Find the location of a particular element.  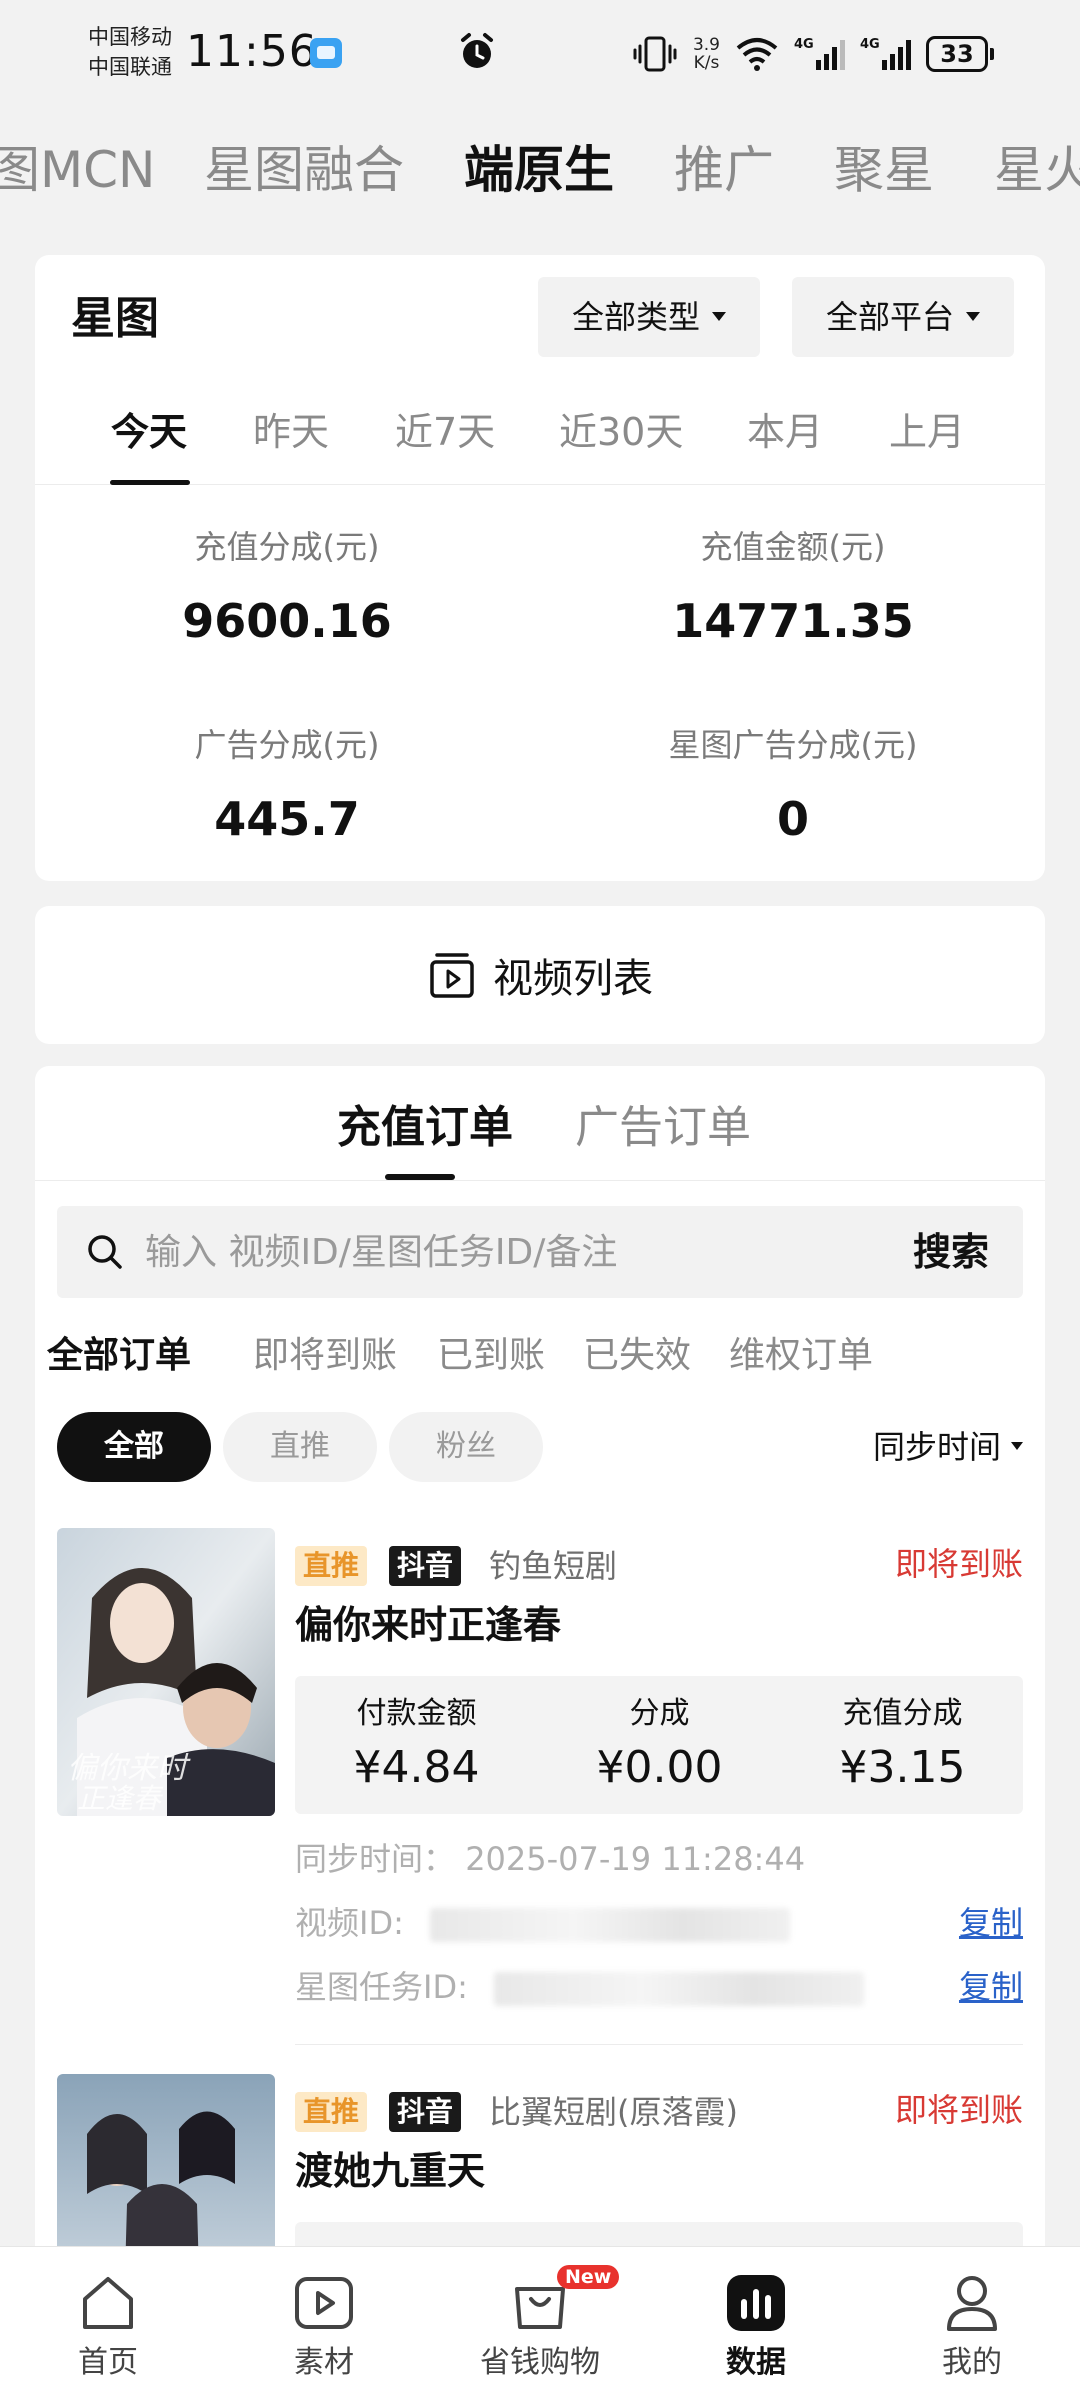

video-list-label: 视频列表 is located at coordinates (573, 979).